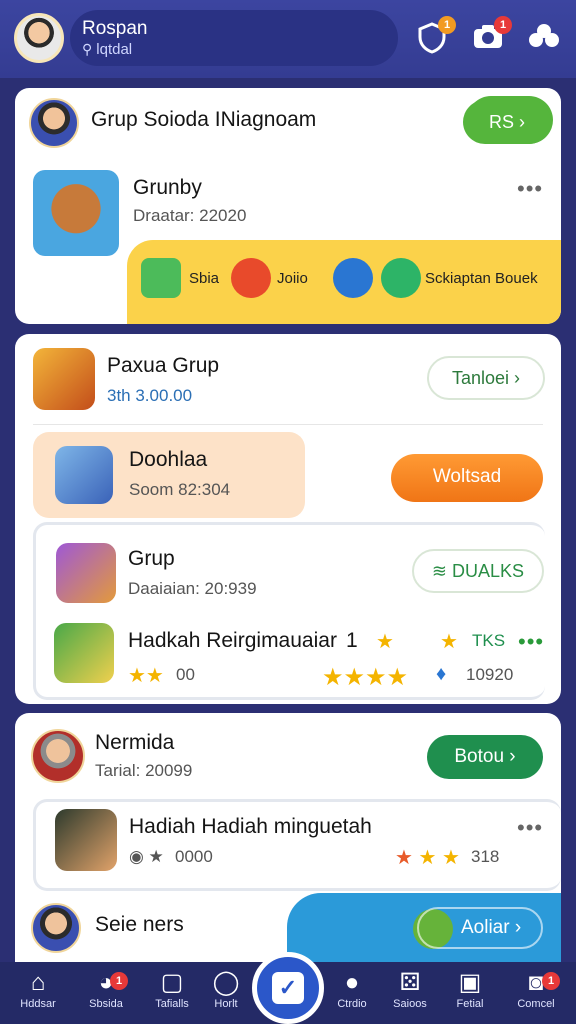 Image resolution: width=576 pixels, height=1024 pixels. What do you see at coordinates (353, 278) in the screenshot?
I see `phone-icon` at bounding box center [353, 278].